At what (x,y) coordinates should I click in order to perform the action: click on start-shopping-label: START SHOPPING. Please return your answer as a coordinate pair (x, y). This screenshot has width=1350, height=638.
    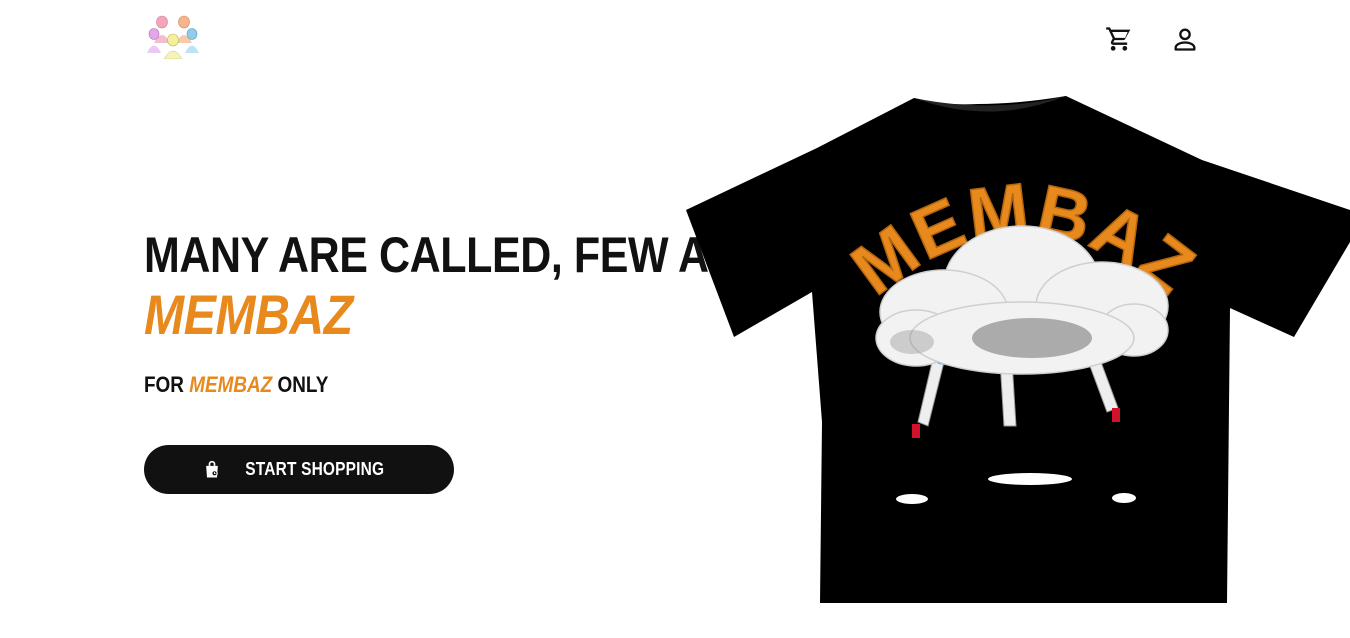
    Looking at the image, I should click on (315, 469).